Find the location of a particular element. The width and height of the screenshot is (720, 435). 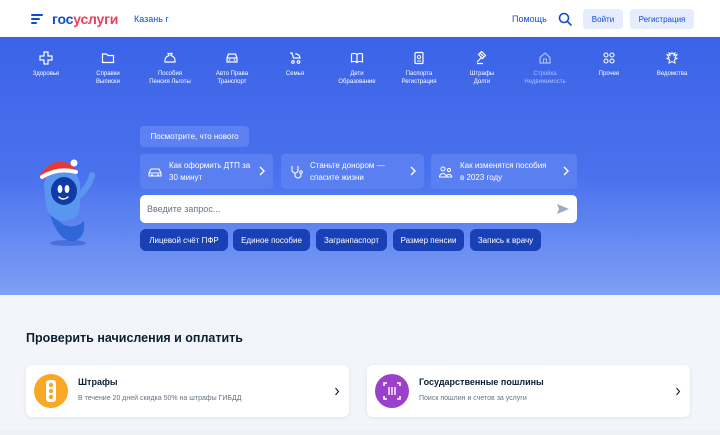

city-selector: Казань г is located at coordinates (151, 19).